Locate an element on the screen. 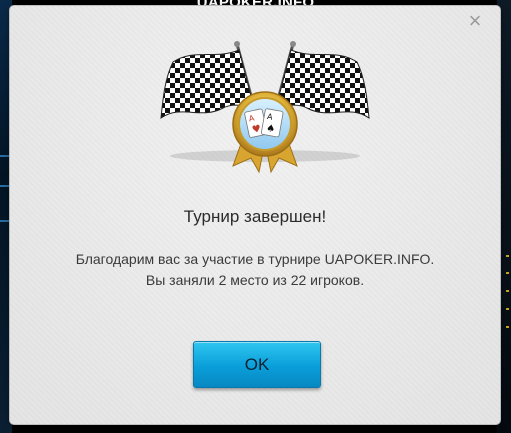 The height and width of the screenshot is (433, 511). ok-button: OK is located at coordinates (257, 364).